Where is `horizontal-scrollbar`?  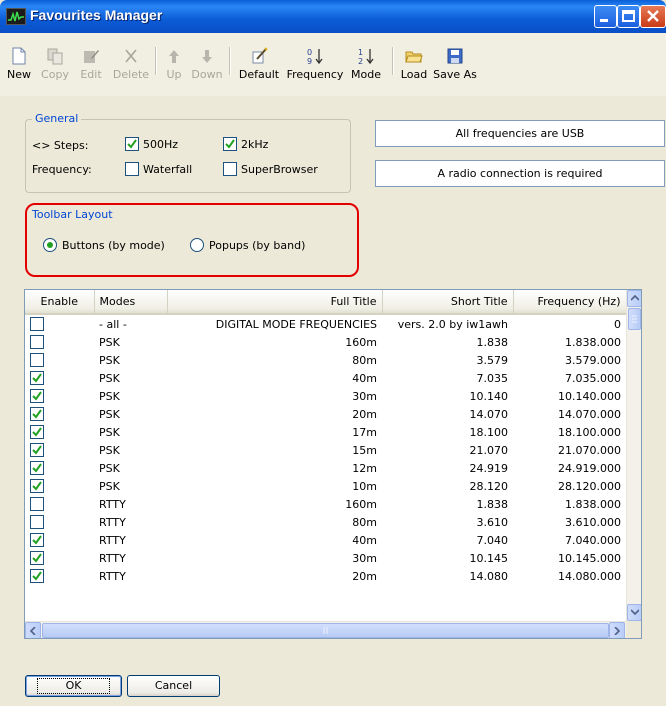 horizontal-scrollbar is located at coordinates (325, 629).